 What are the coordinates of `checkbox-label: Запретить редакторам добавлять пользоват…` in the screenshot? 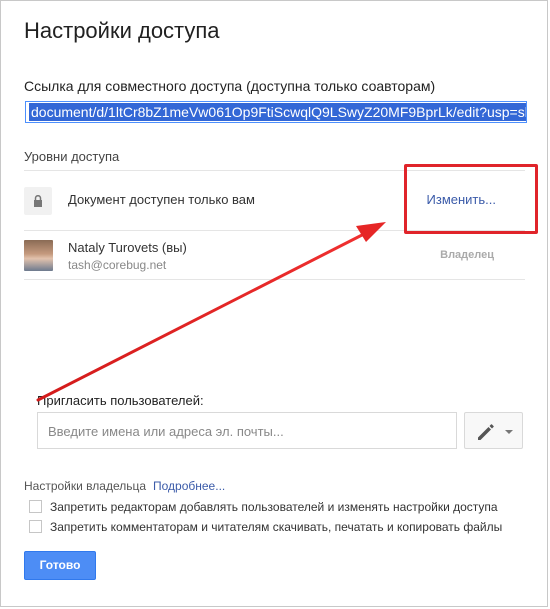 It's located at (274, 507).